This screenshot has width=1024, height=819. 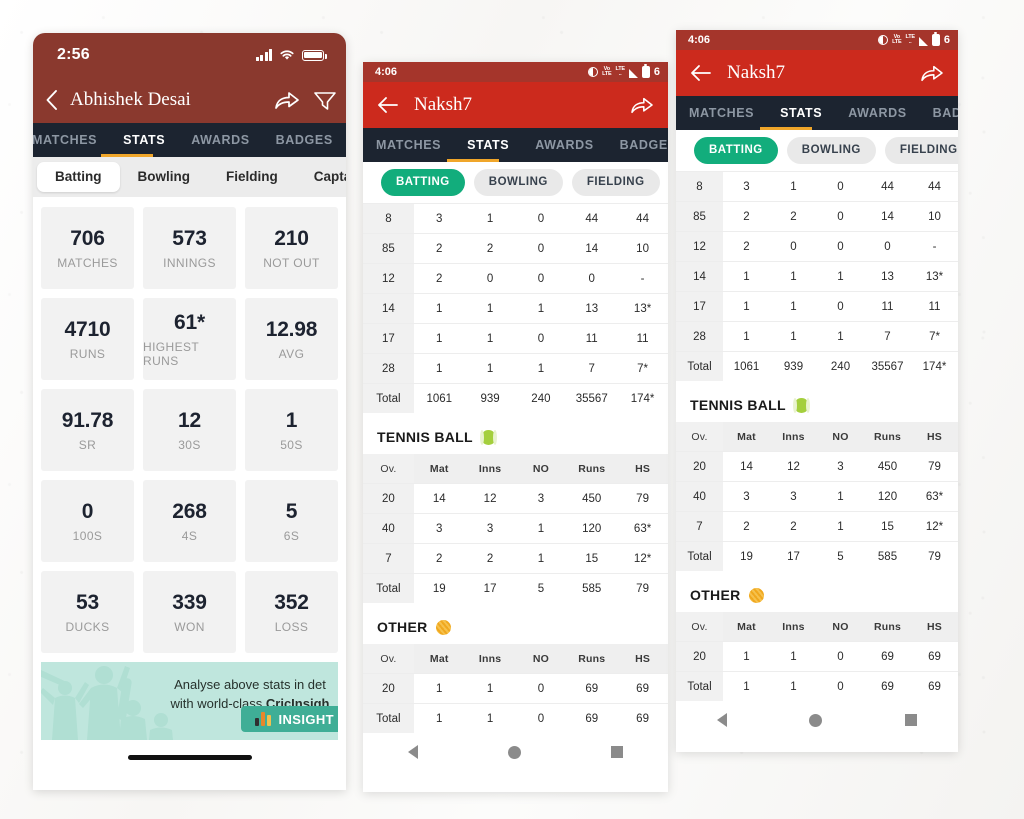 I want to click on column-header: Mat, so click(x=439, y=659).